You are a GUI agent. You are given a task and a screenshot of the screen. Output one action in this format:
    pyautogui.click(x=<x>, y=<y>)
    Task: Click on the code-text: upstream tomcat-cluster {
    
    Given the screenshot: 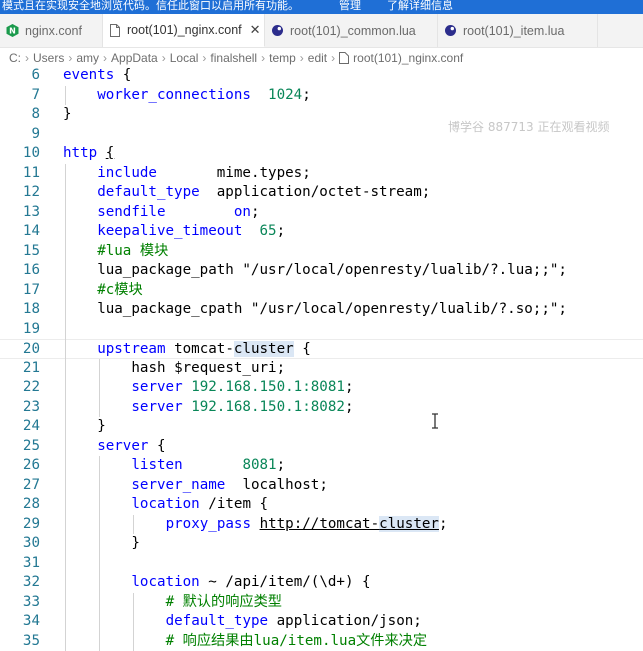 What is the action you would take?
    pyautogui.click(x=204, y=350)
    